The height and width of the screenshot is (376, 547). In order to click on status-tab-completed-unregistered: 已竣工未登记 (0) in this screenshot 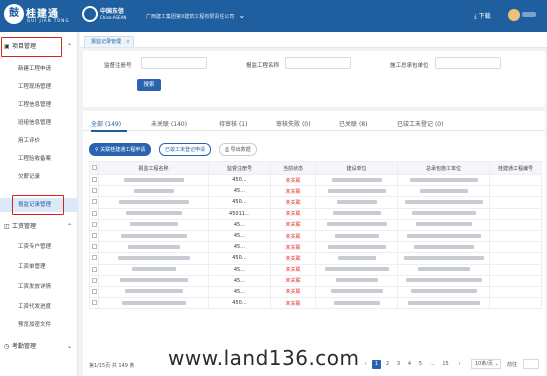, I will do `click(420, 123)`.